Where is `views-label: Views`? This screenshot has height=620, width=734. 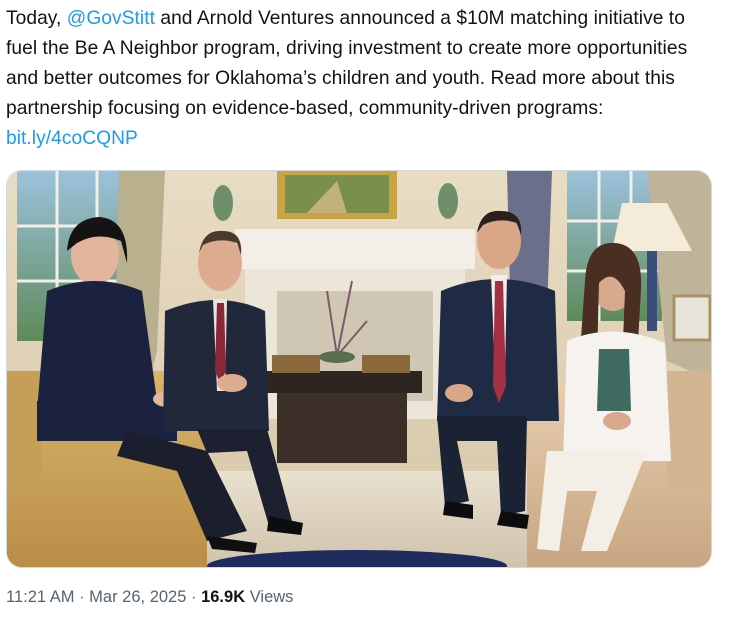 views-label: Views is located at coordinates (269, 597).